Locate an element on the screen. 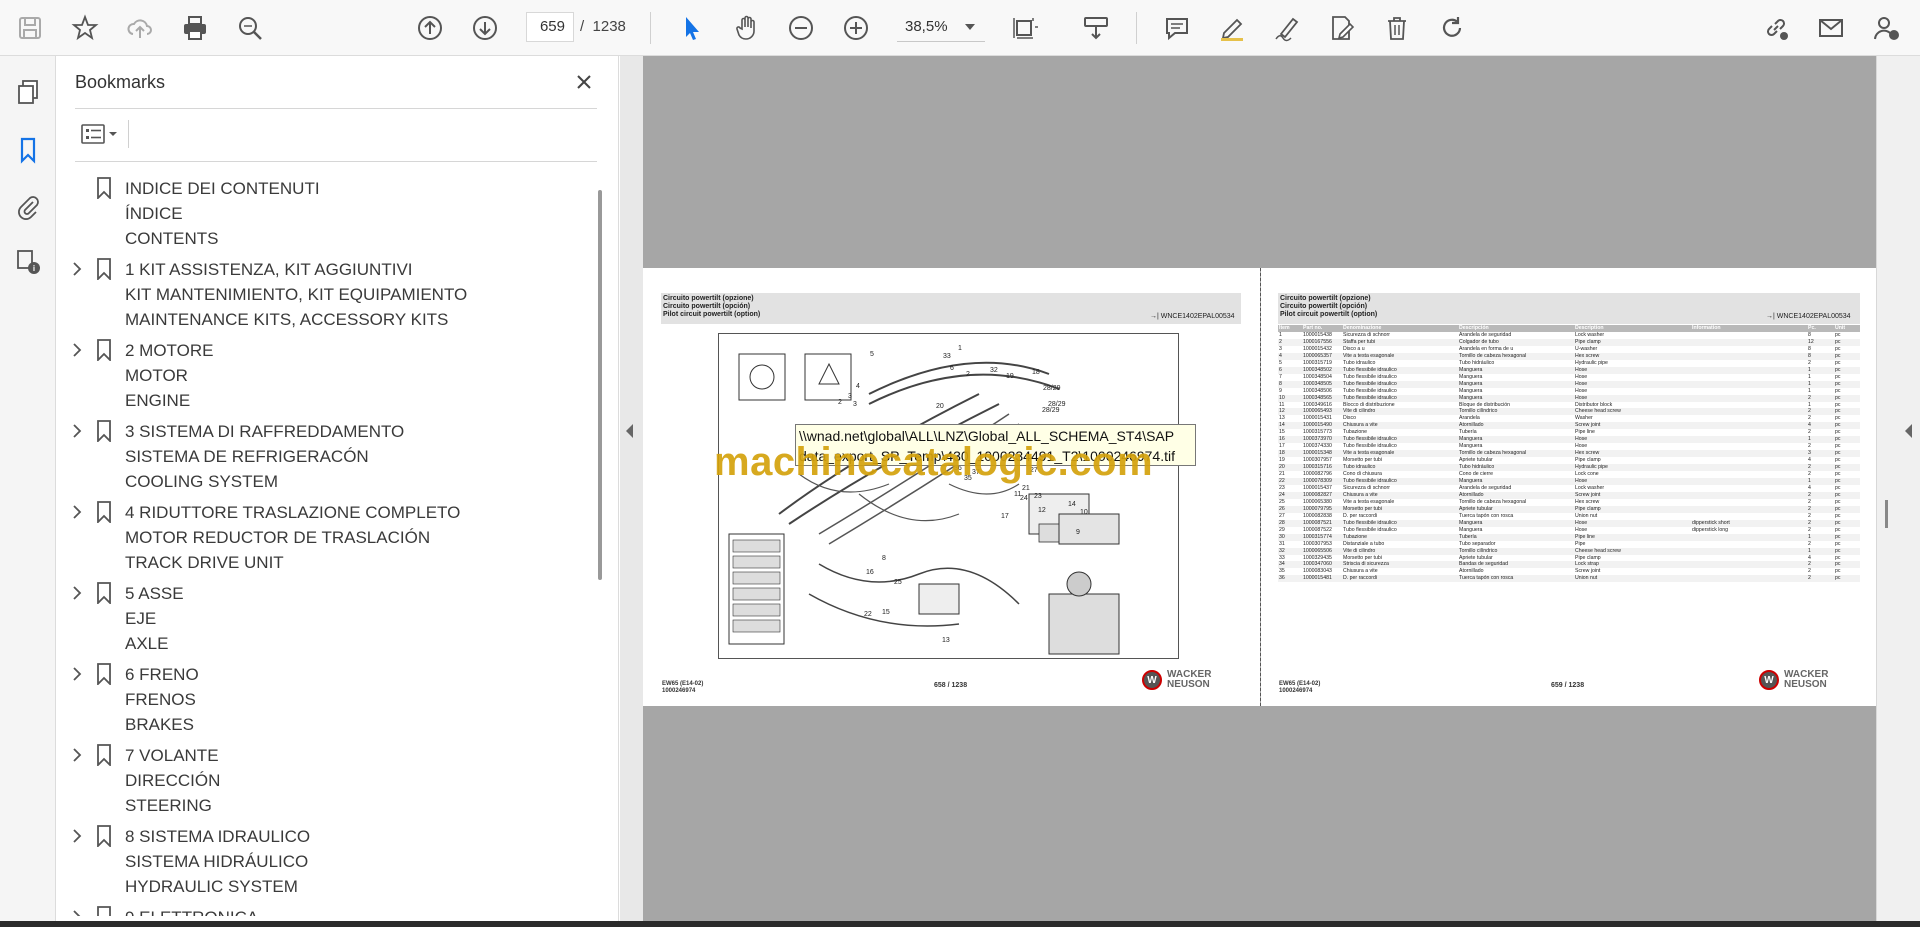  layers-info-icon: i is located at coordinates (28, 262).